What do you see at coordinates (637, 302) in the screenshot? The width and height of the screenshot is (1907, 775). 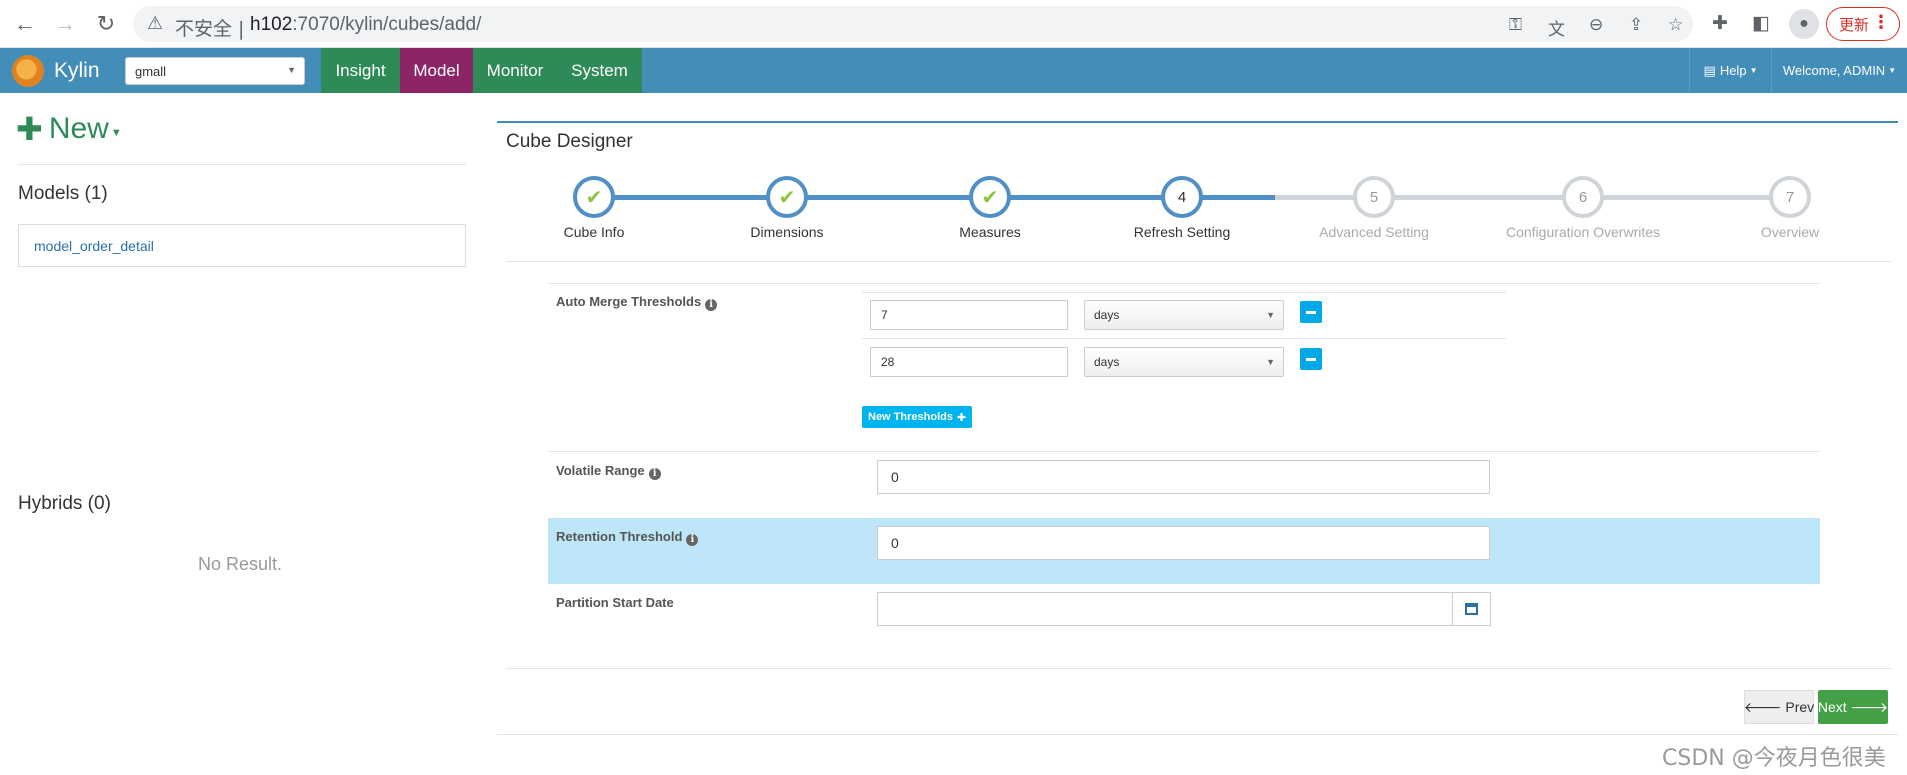 I see `auto-merge-label: Auto Merge Thresholds i` at bounding box center [637, 302].